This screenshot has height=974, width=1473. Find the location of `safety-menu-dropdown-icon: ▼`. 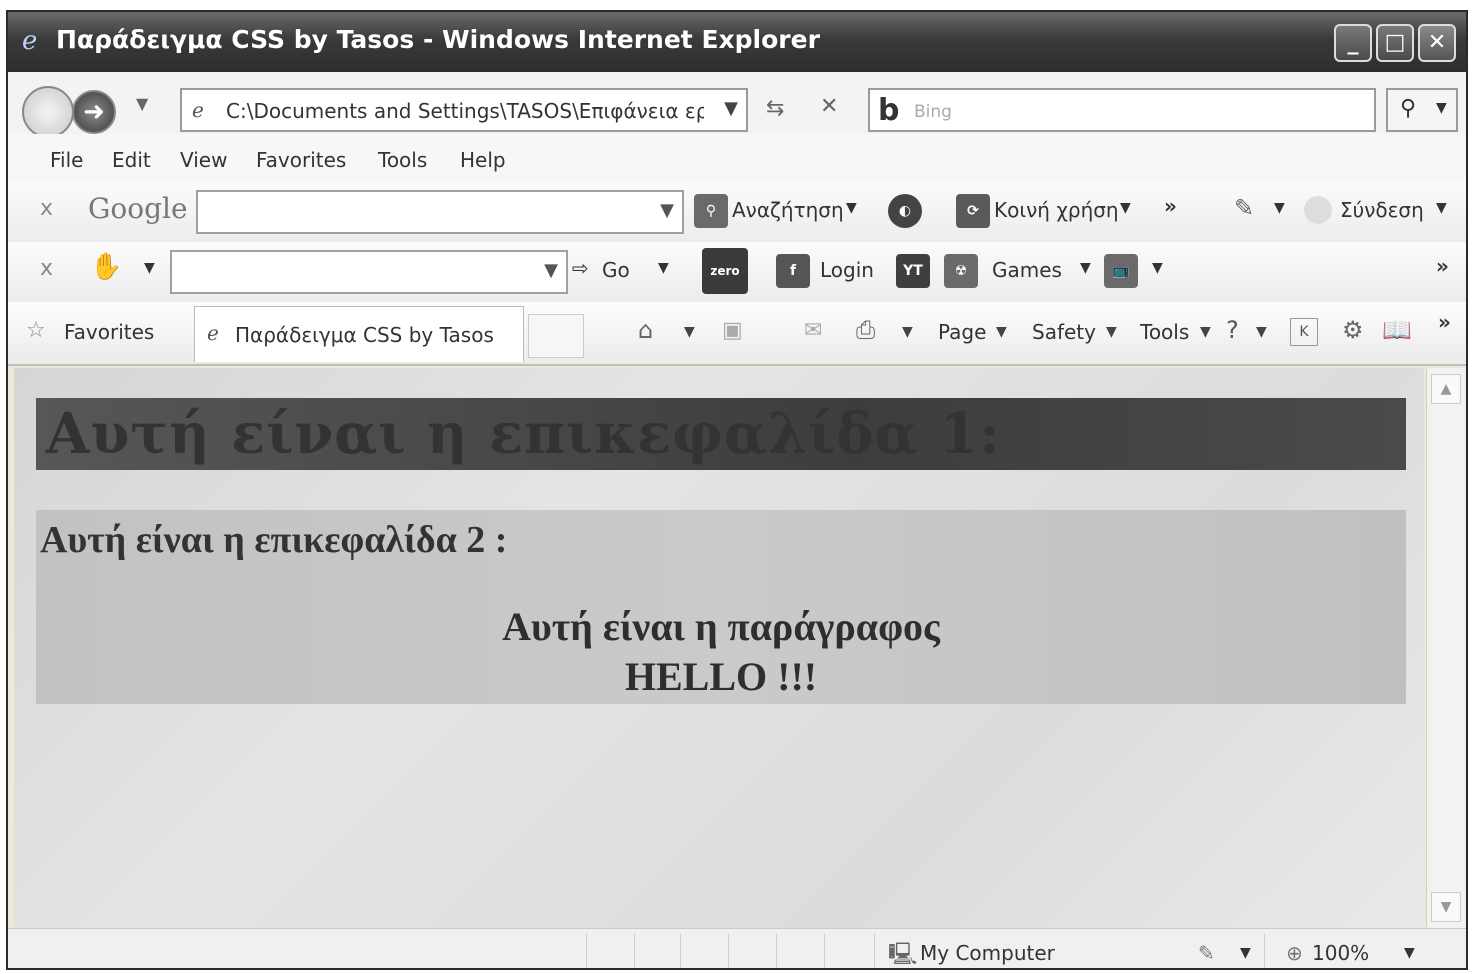

safety-menu-dropdown-icon: ▼ is located at coordinates (1111, 332).